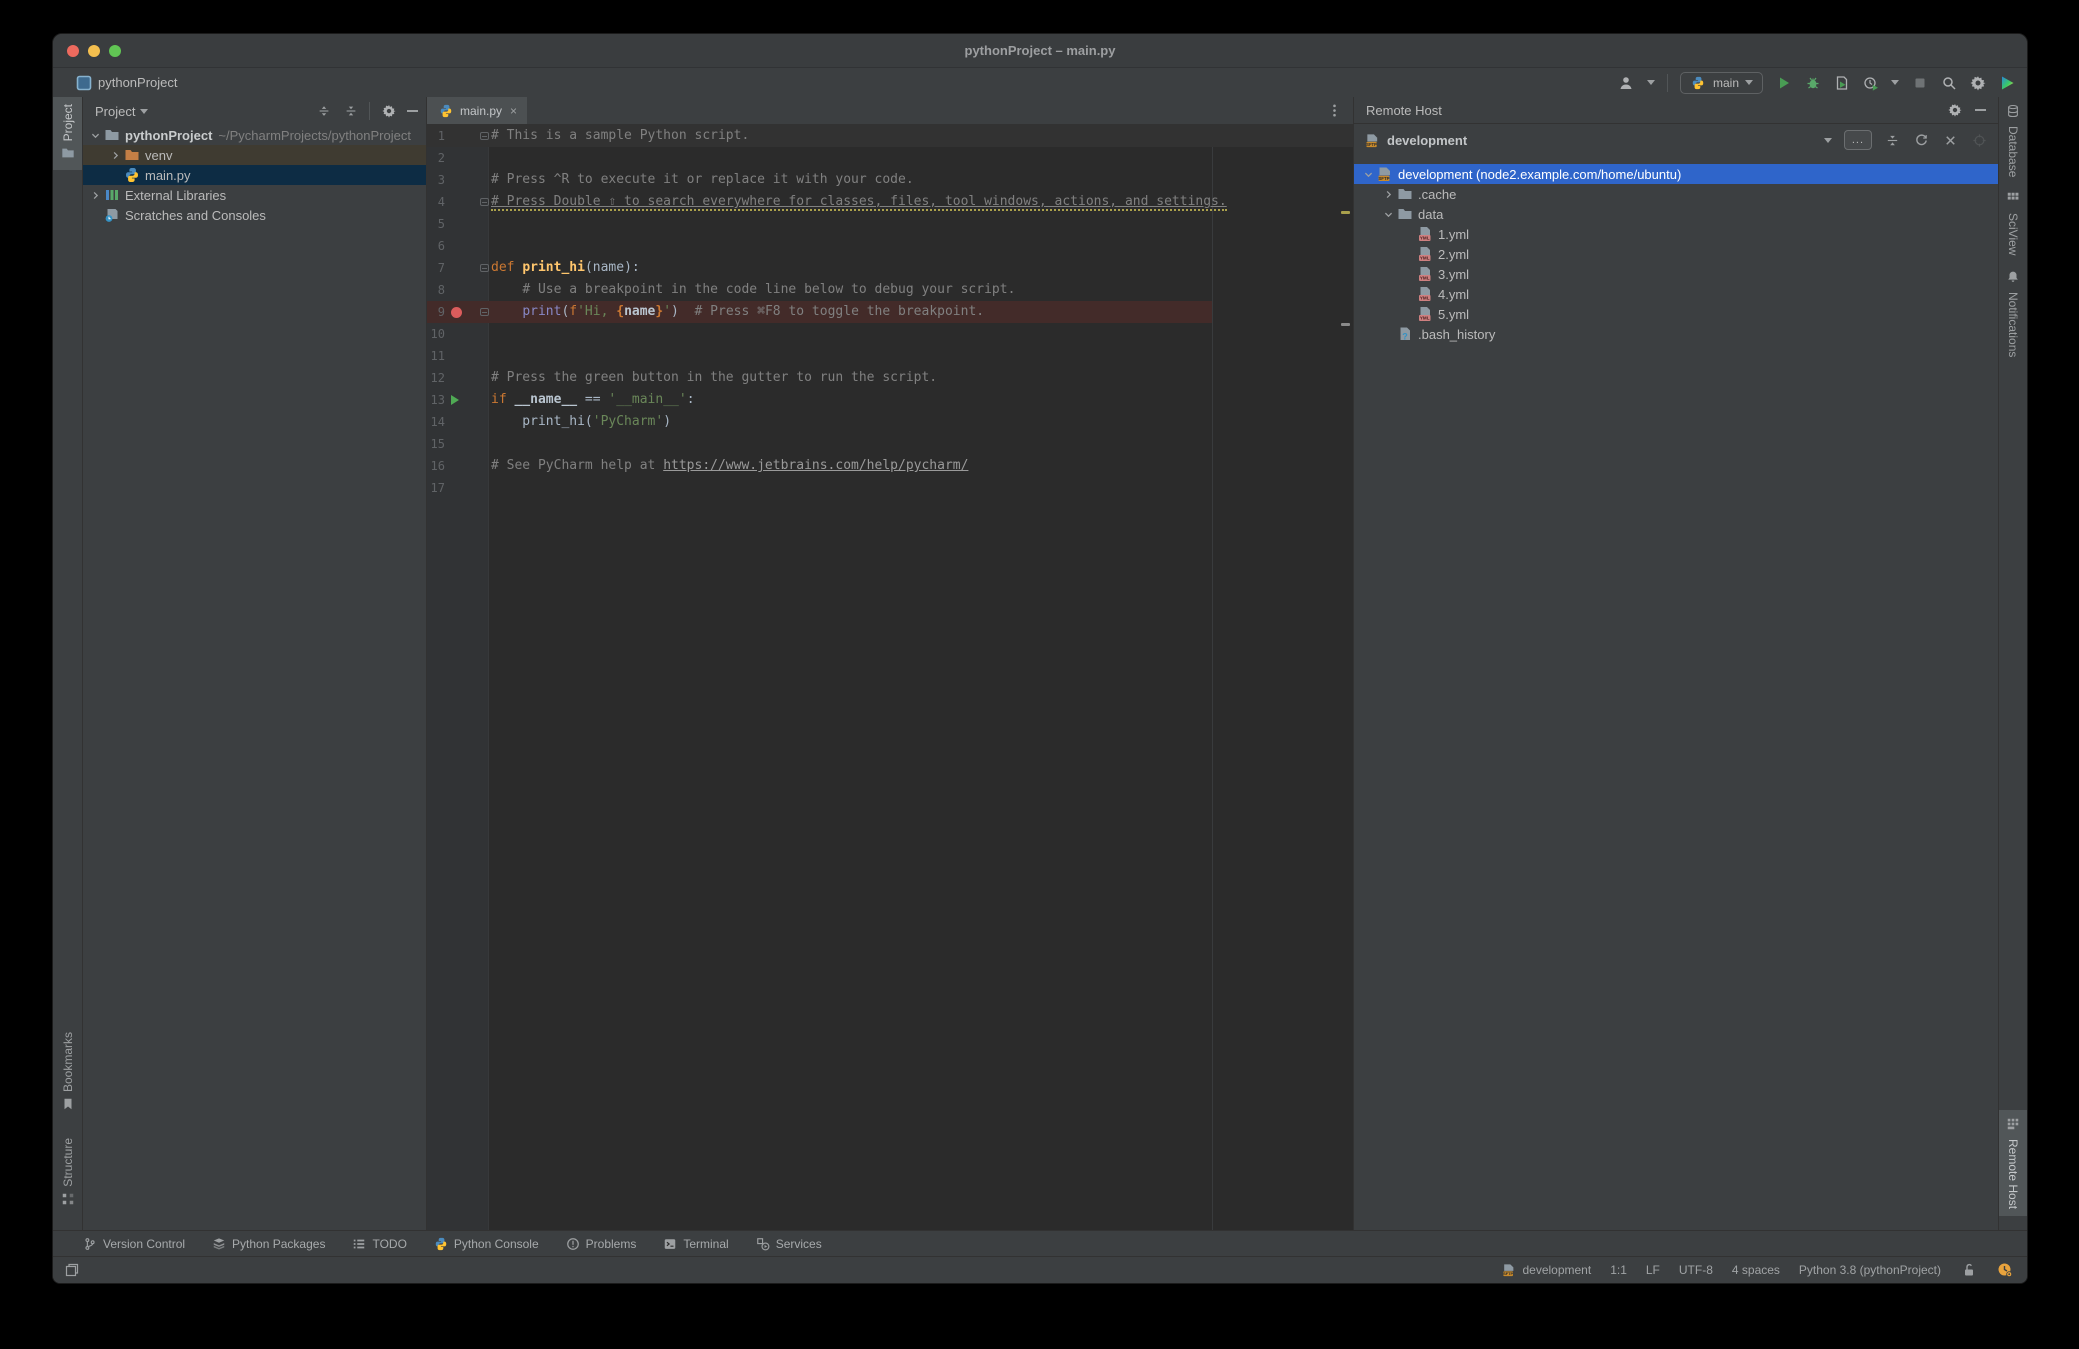  What do you see at coordinates (436, 312) in the screenshot?
I see `line-number: 9` at bounding box center [436, 312].